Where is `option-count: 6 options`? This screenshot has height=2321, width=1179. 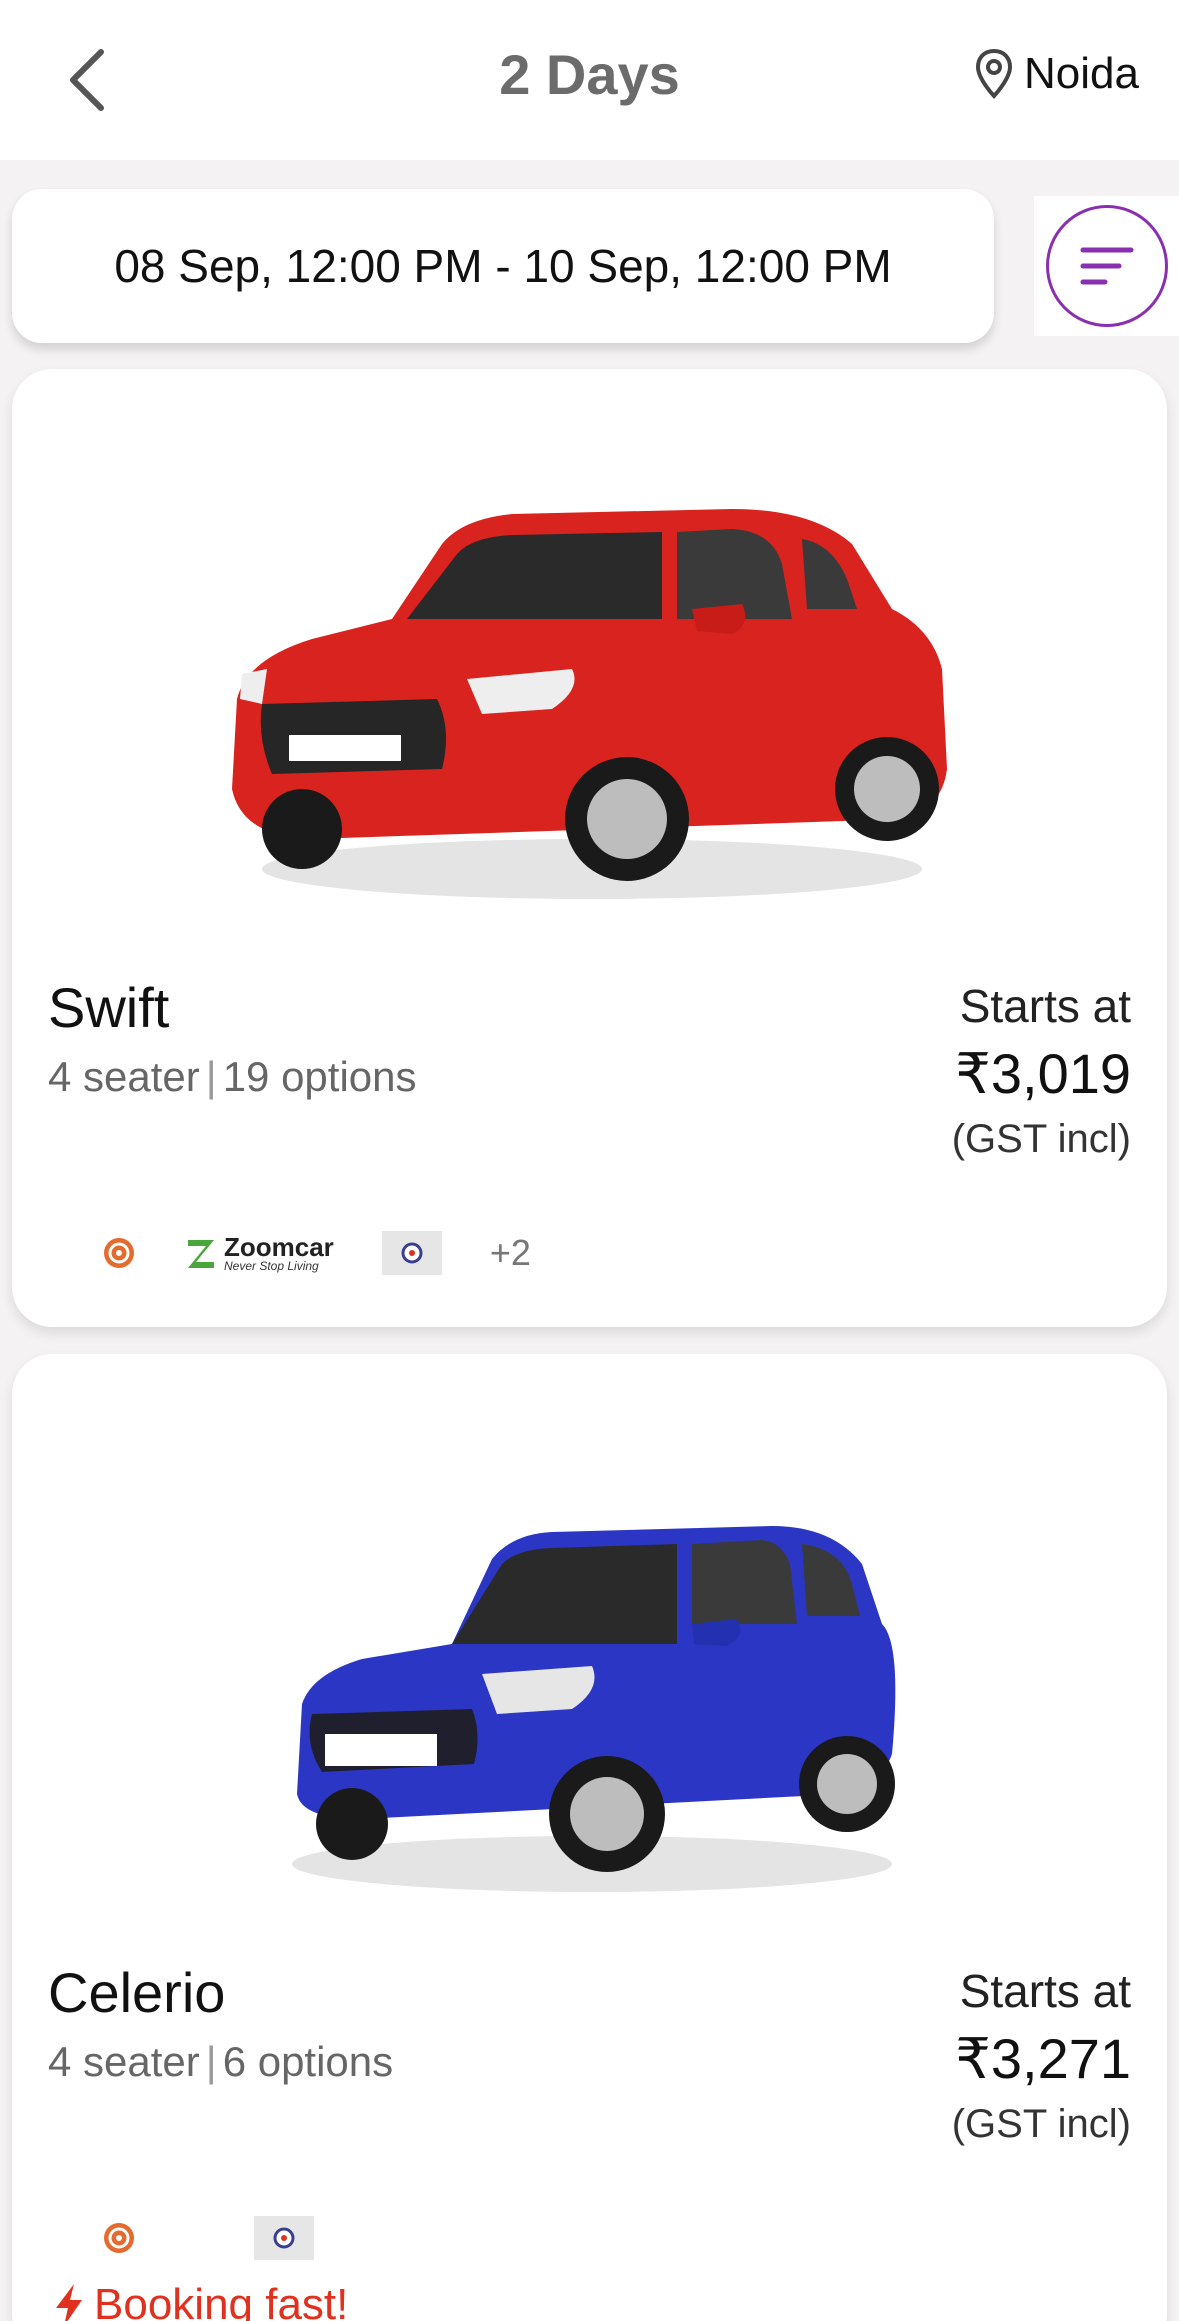 option-count: 6 options is located at coordinates (308, 2061).